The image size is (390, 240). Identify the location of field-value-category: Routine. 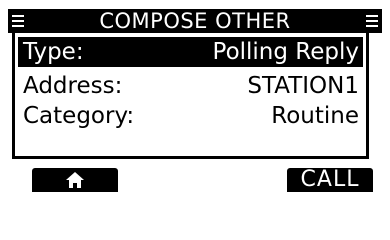
(315, 116).